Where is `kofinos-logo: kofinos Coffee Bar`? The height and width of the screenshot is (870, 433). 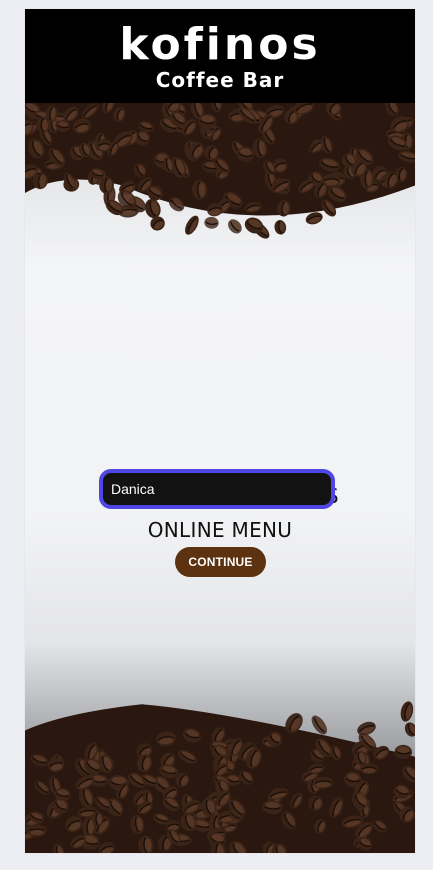 kofinos-logo: kofinos Coffee Bar is located at coordinates (220, 59).